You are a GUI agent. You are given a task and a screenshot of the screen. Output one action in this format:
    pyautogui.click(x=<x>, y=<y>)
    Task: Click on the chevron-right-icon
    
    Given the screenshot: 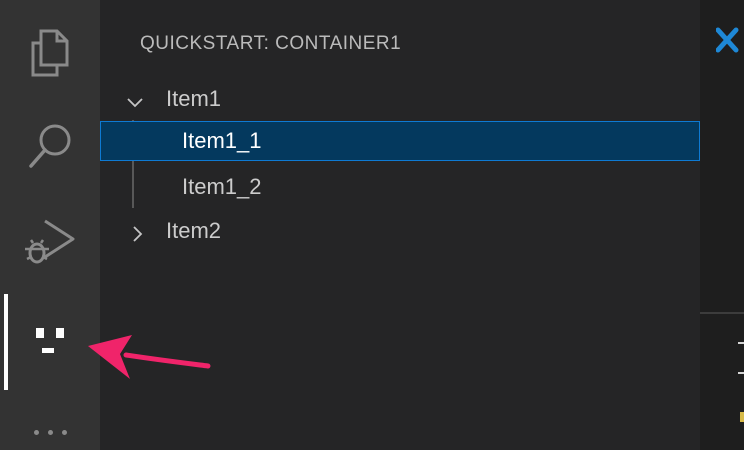 What is the action you would take?
    pyautogui.click(x=138, y=232)
    